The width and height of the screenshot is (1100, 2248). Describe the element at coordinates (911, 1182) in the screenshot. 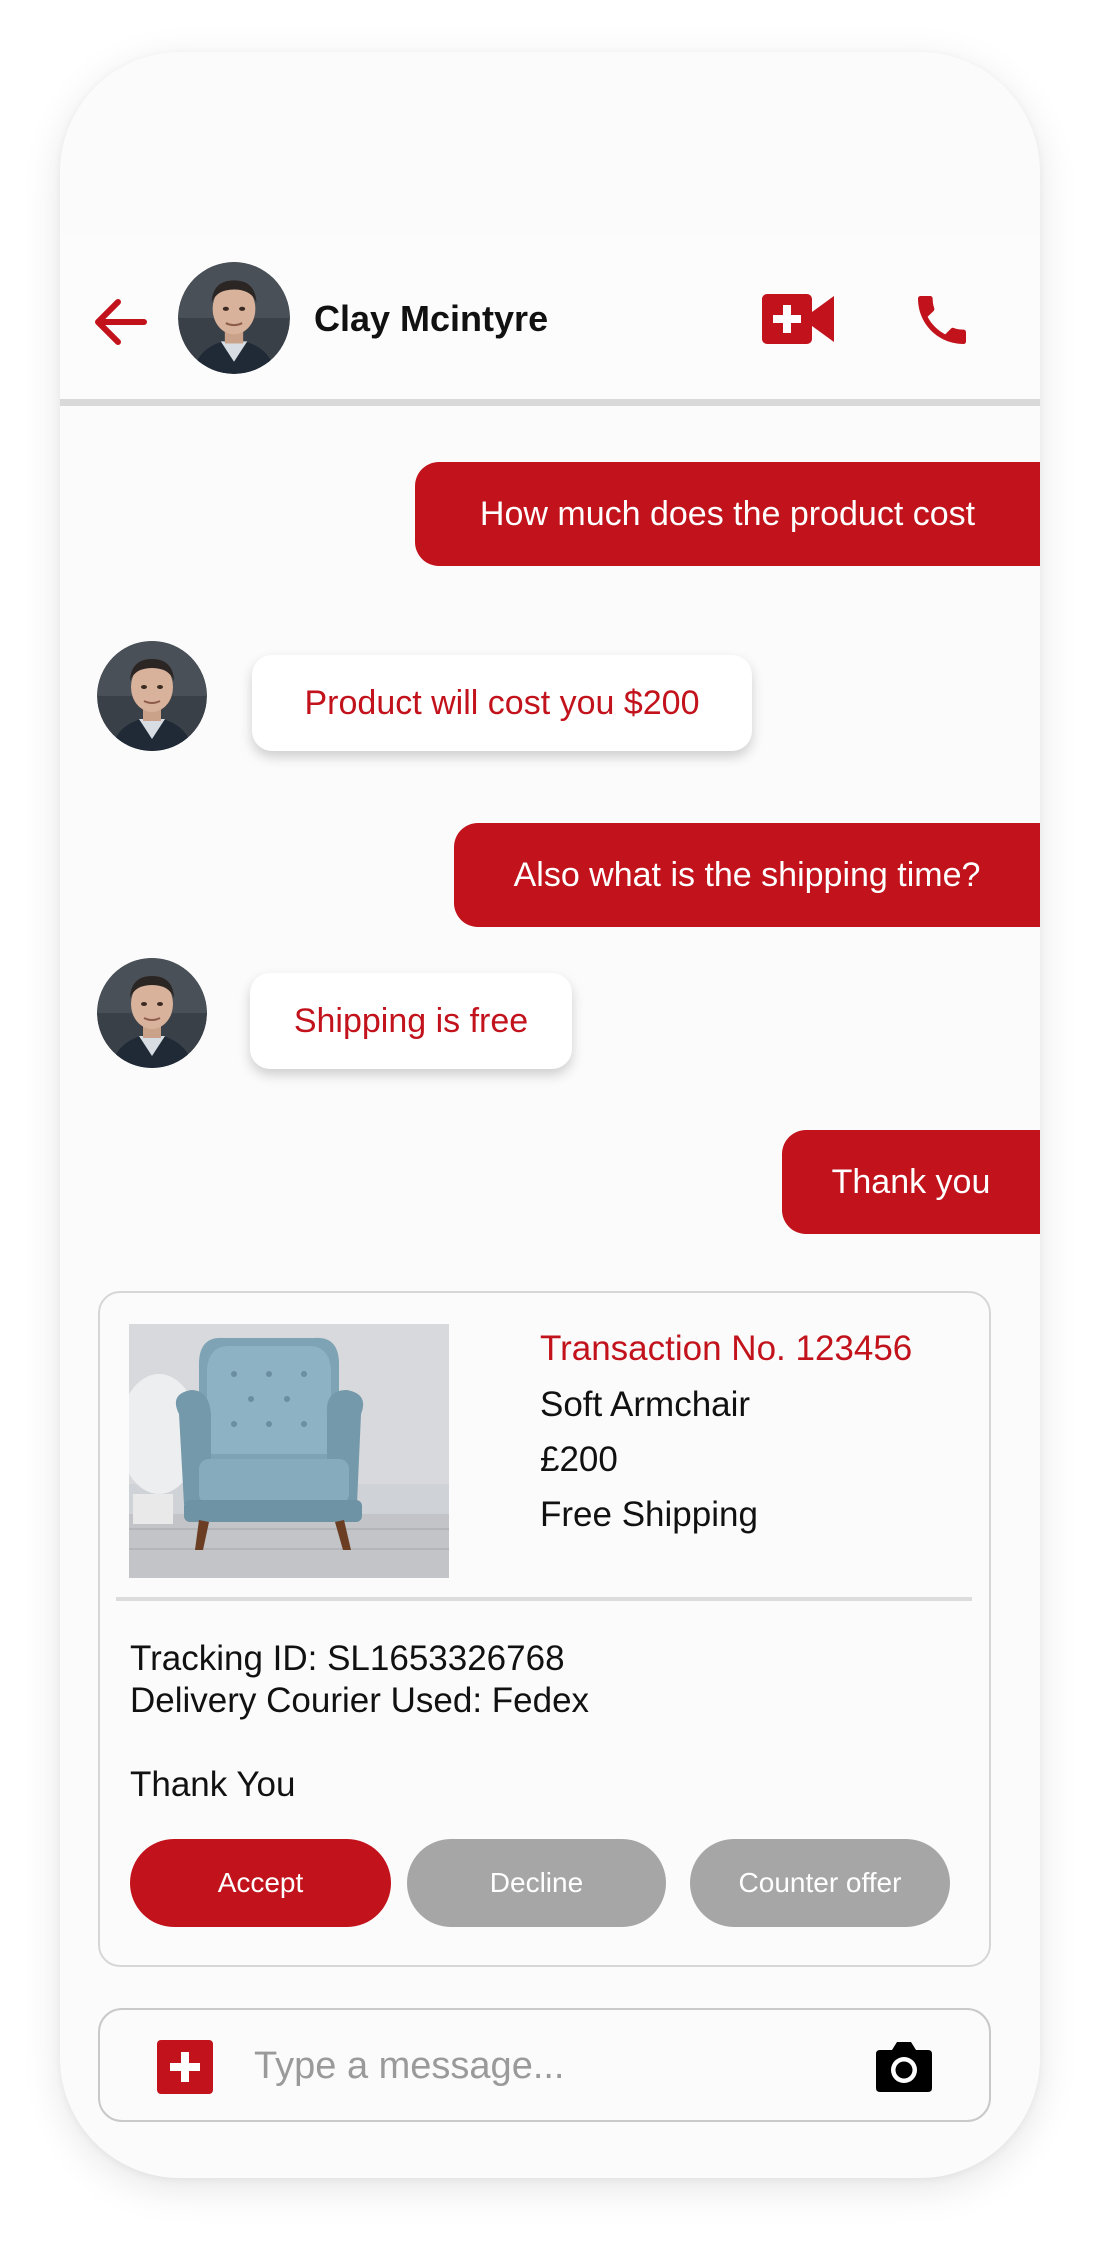

I see `message-outgoing: Thank you` at that location.